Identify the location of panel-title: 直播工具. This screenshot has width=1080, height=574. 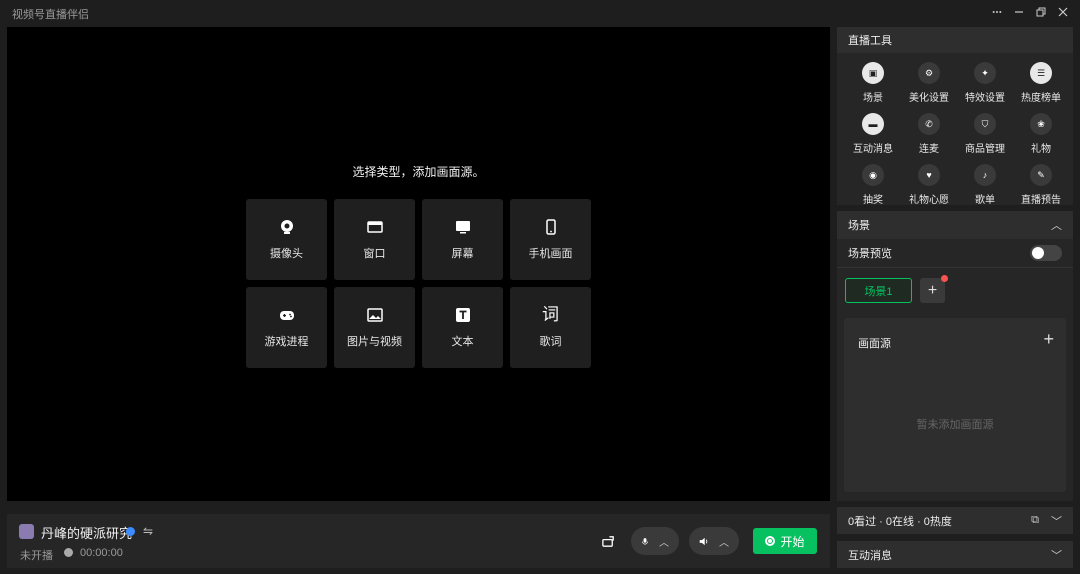
(955, 40).